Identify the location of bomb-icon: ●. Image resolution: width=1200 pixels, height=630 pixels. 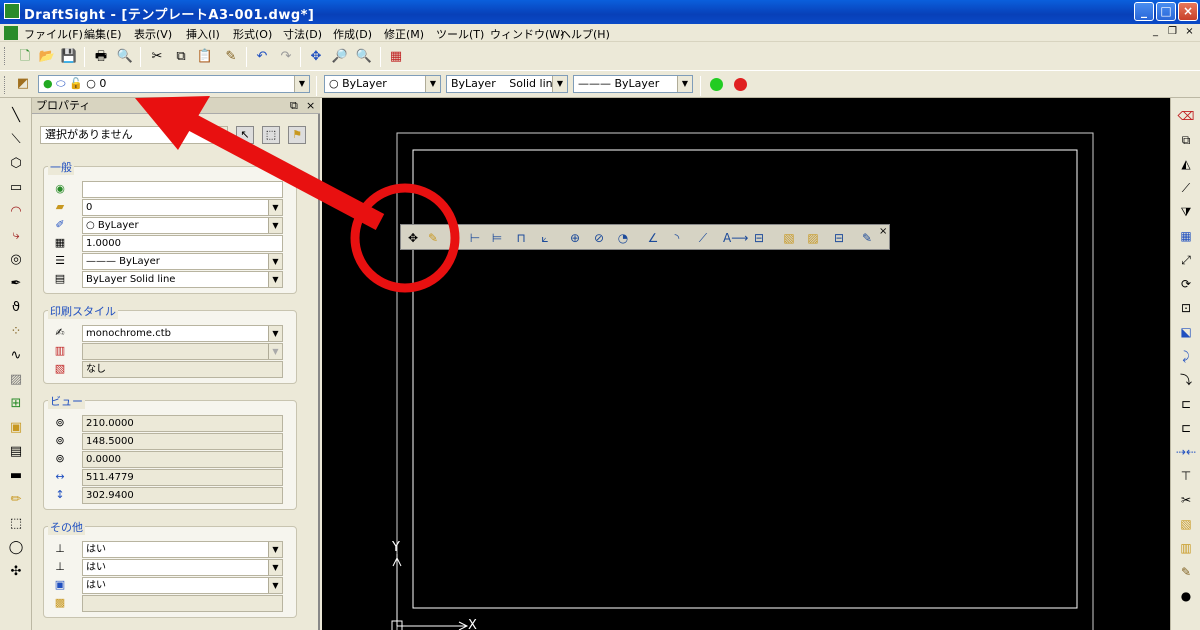
(1186, 596).